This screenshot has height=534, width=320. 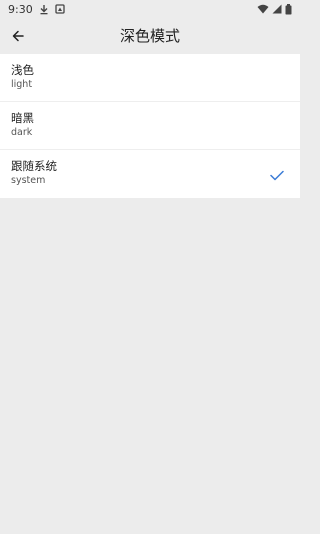 What do you see at coordinates (22, 70) in the screenshot?
I see `option-title: 浅色` at bounding box center [22, 70].